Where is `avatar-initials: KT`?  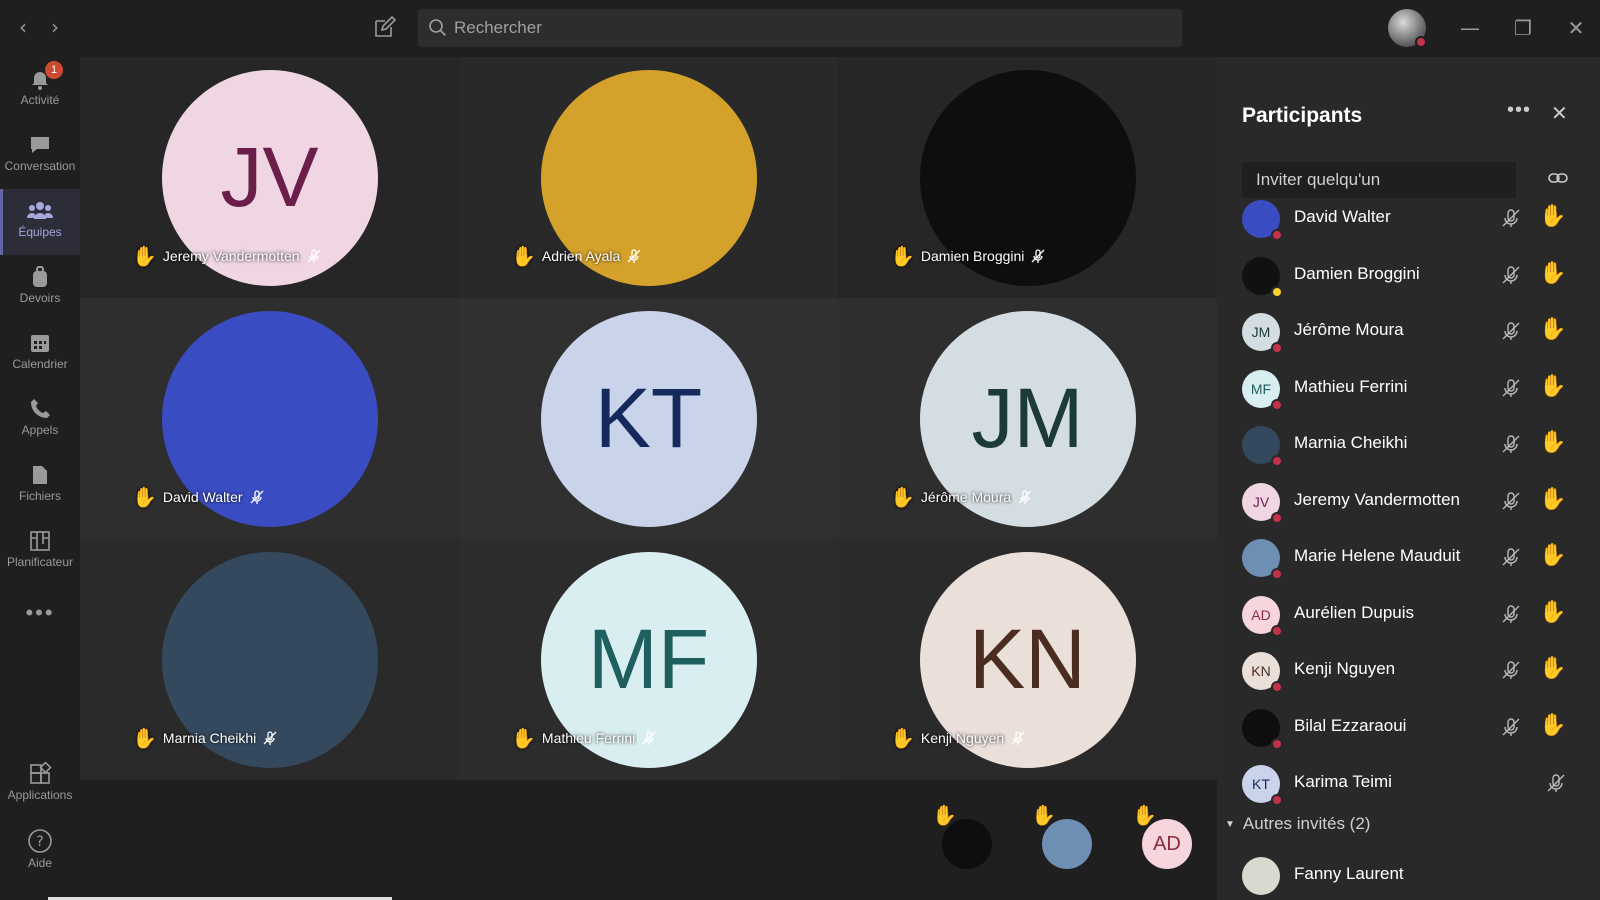 avatar-initials: KT is located at coordinates (1261, 784).